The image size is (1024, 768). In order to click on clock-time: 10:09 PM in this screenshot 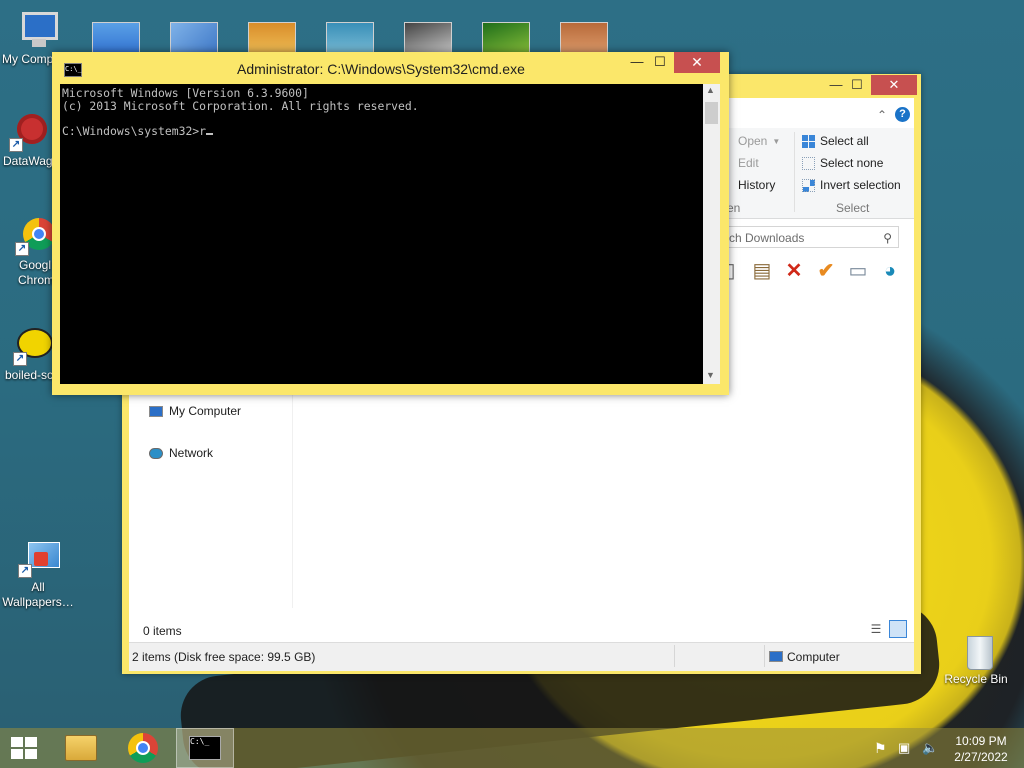, I will do `click(981, 741)`.